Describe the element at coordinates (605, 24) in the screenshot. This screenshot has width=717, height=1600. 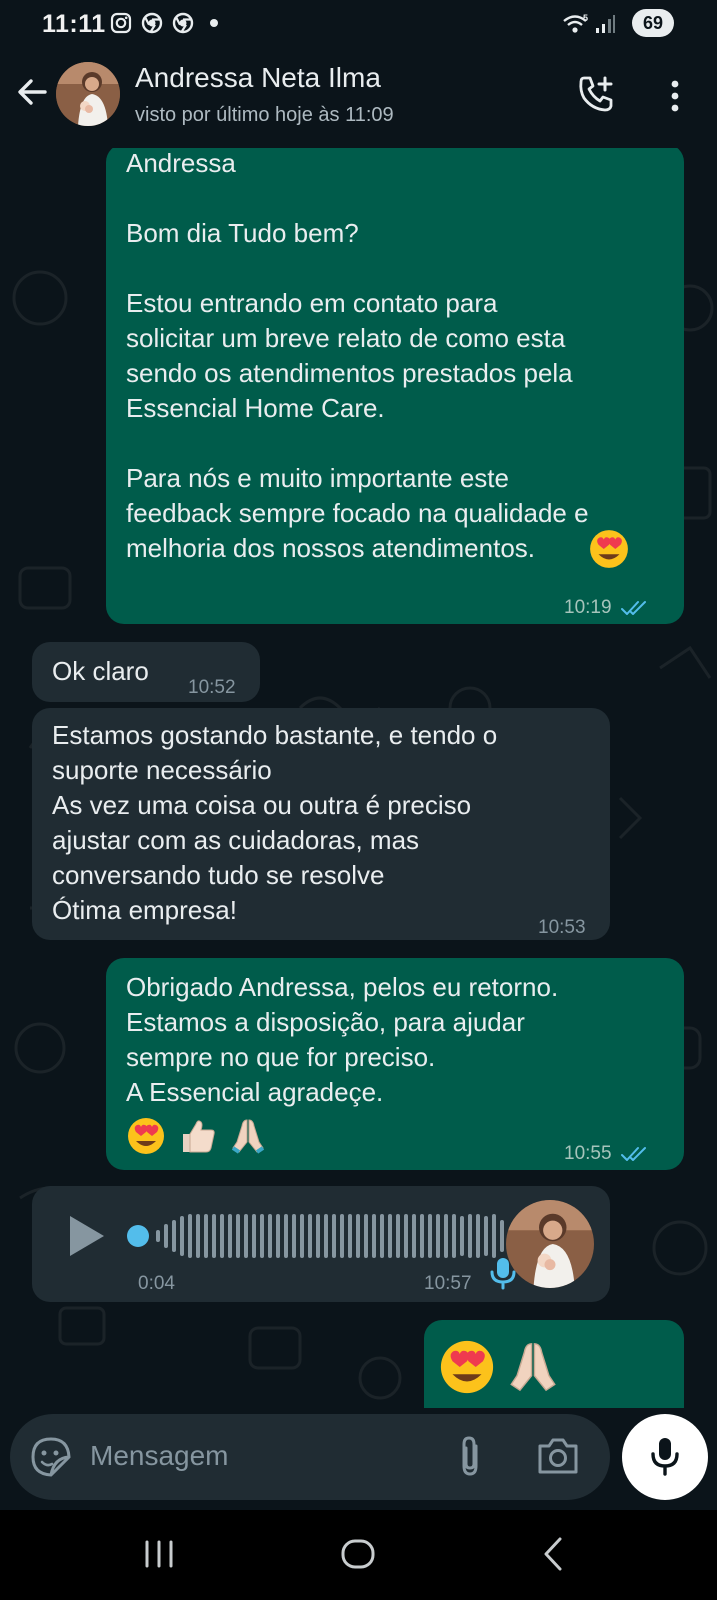
I see `signal-icon` at that location.